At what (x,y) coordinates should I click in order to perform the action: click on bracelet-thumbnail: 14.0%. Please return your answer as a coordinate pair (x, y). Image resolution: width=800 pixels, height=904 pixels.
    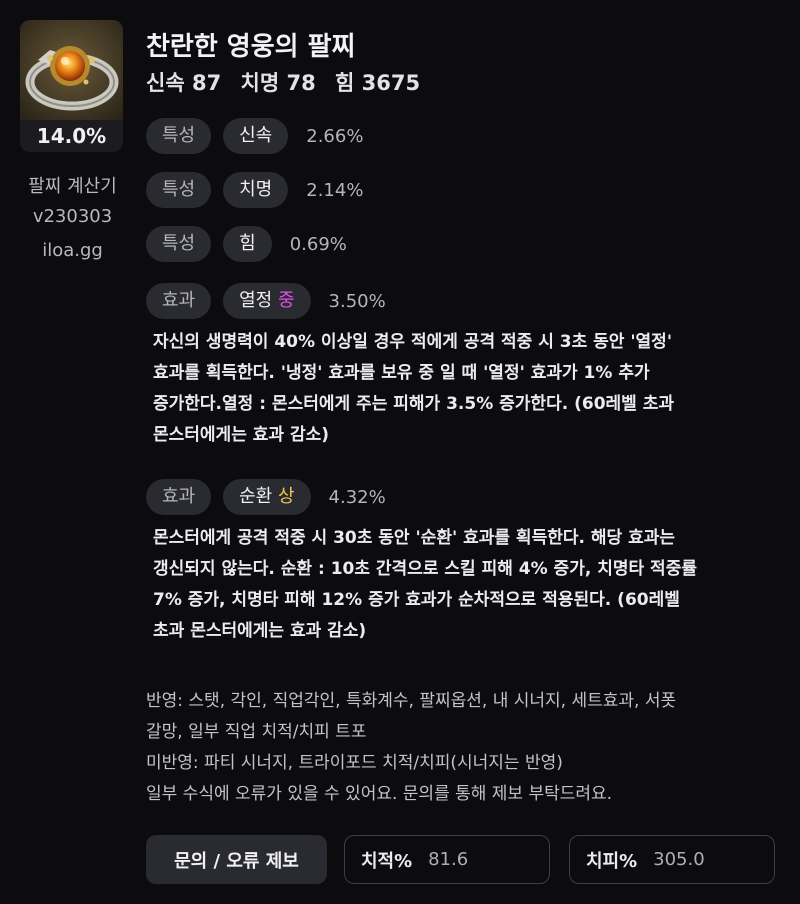
    Looking at the image, I should click on (71, 86).